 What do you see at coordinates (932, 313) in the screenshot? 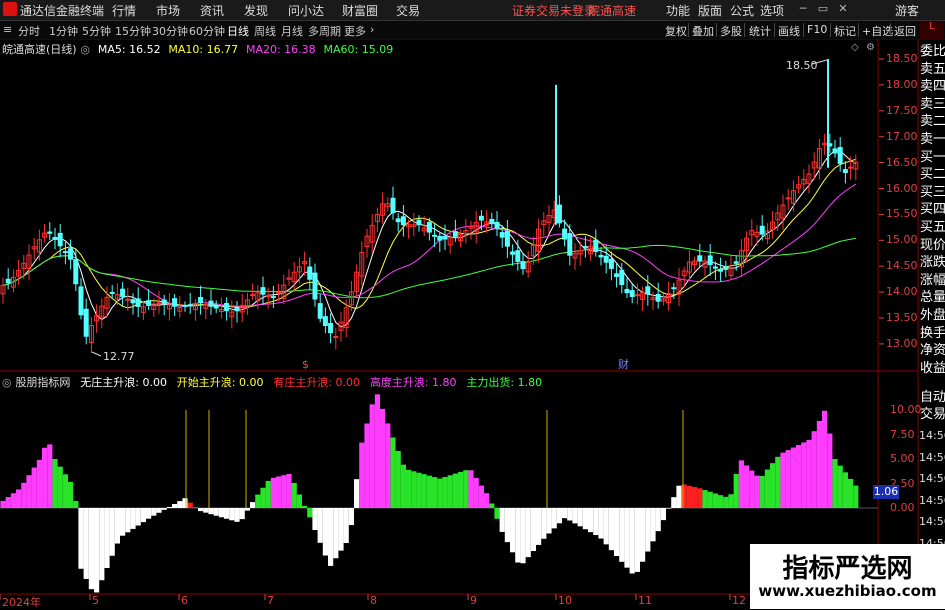
I see `side-panel-item: 外盘` at bounding box center [932, 313].